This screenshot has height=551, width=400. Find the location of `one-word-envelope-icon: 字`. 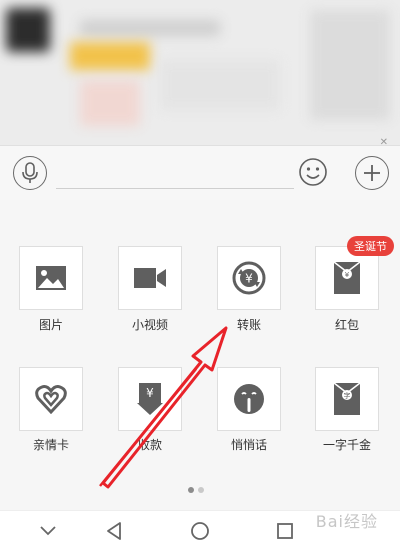

one-word-envelope-icon: 字 is located at coordinates (347, 398).